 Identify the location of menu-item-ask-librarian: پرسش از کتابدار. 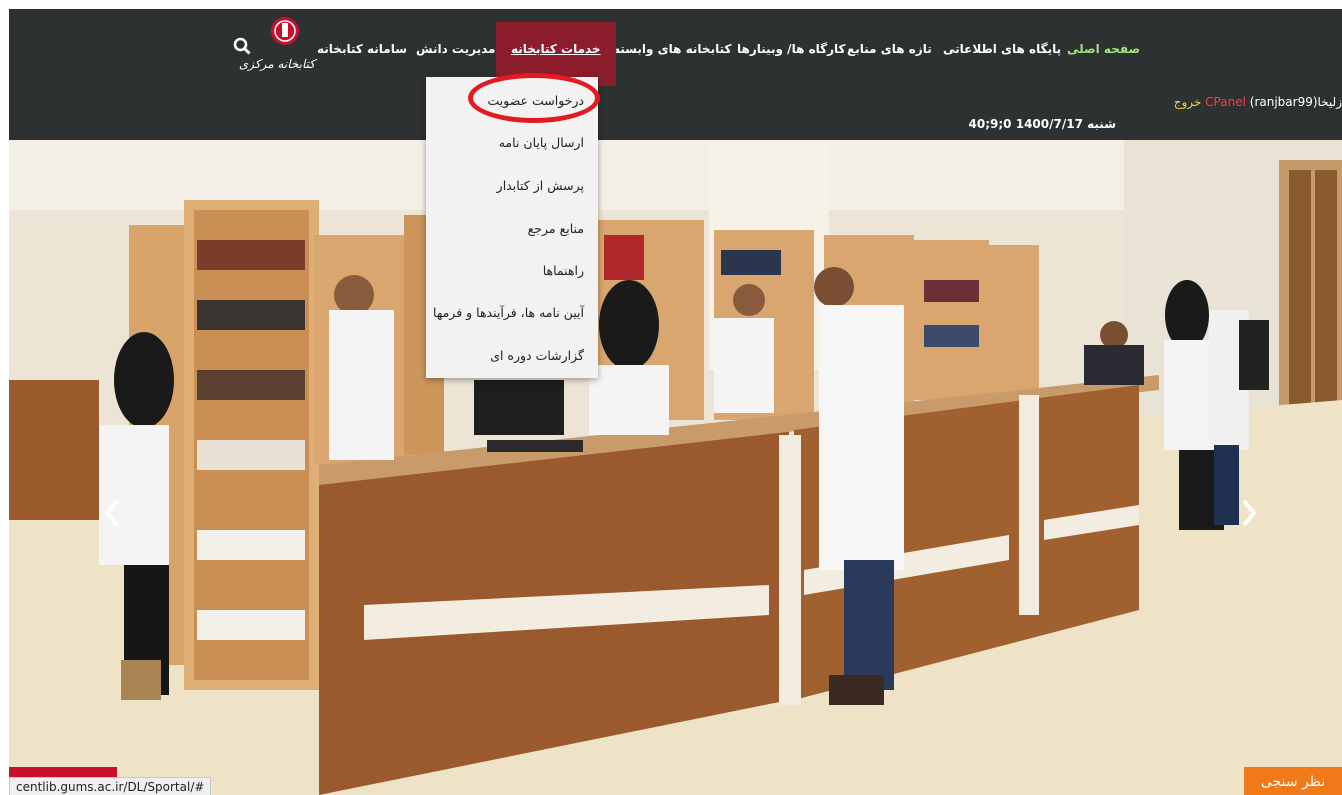
(540, 185).